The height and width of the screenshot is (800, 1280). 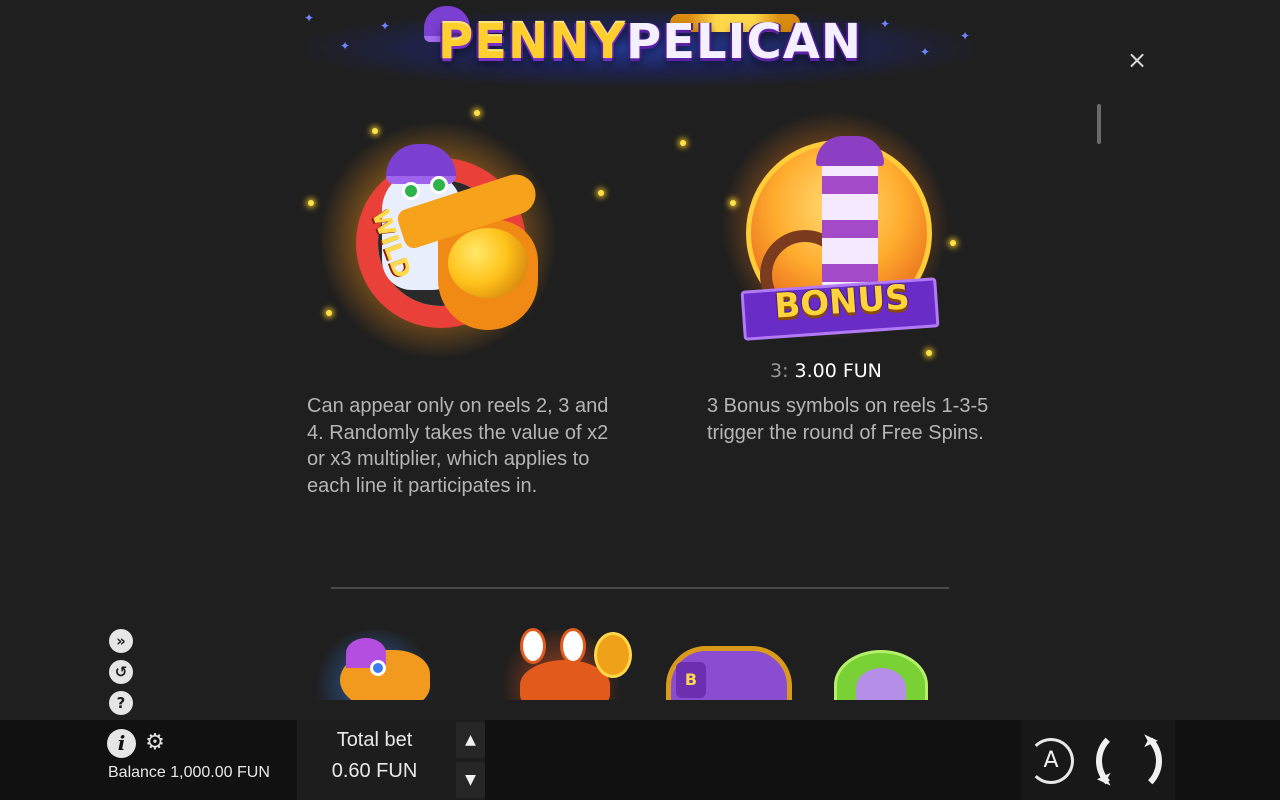 What do you see at coordinates (881, 655) in the screenshot?
I see `shell-symbol-image` at bounding box center [881, 655].